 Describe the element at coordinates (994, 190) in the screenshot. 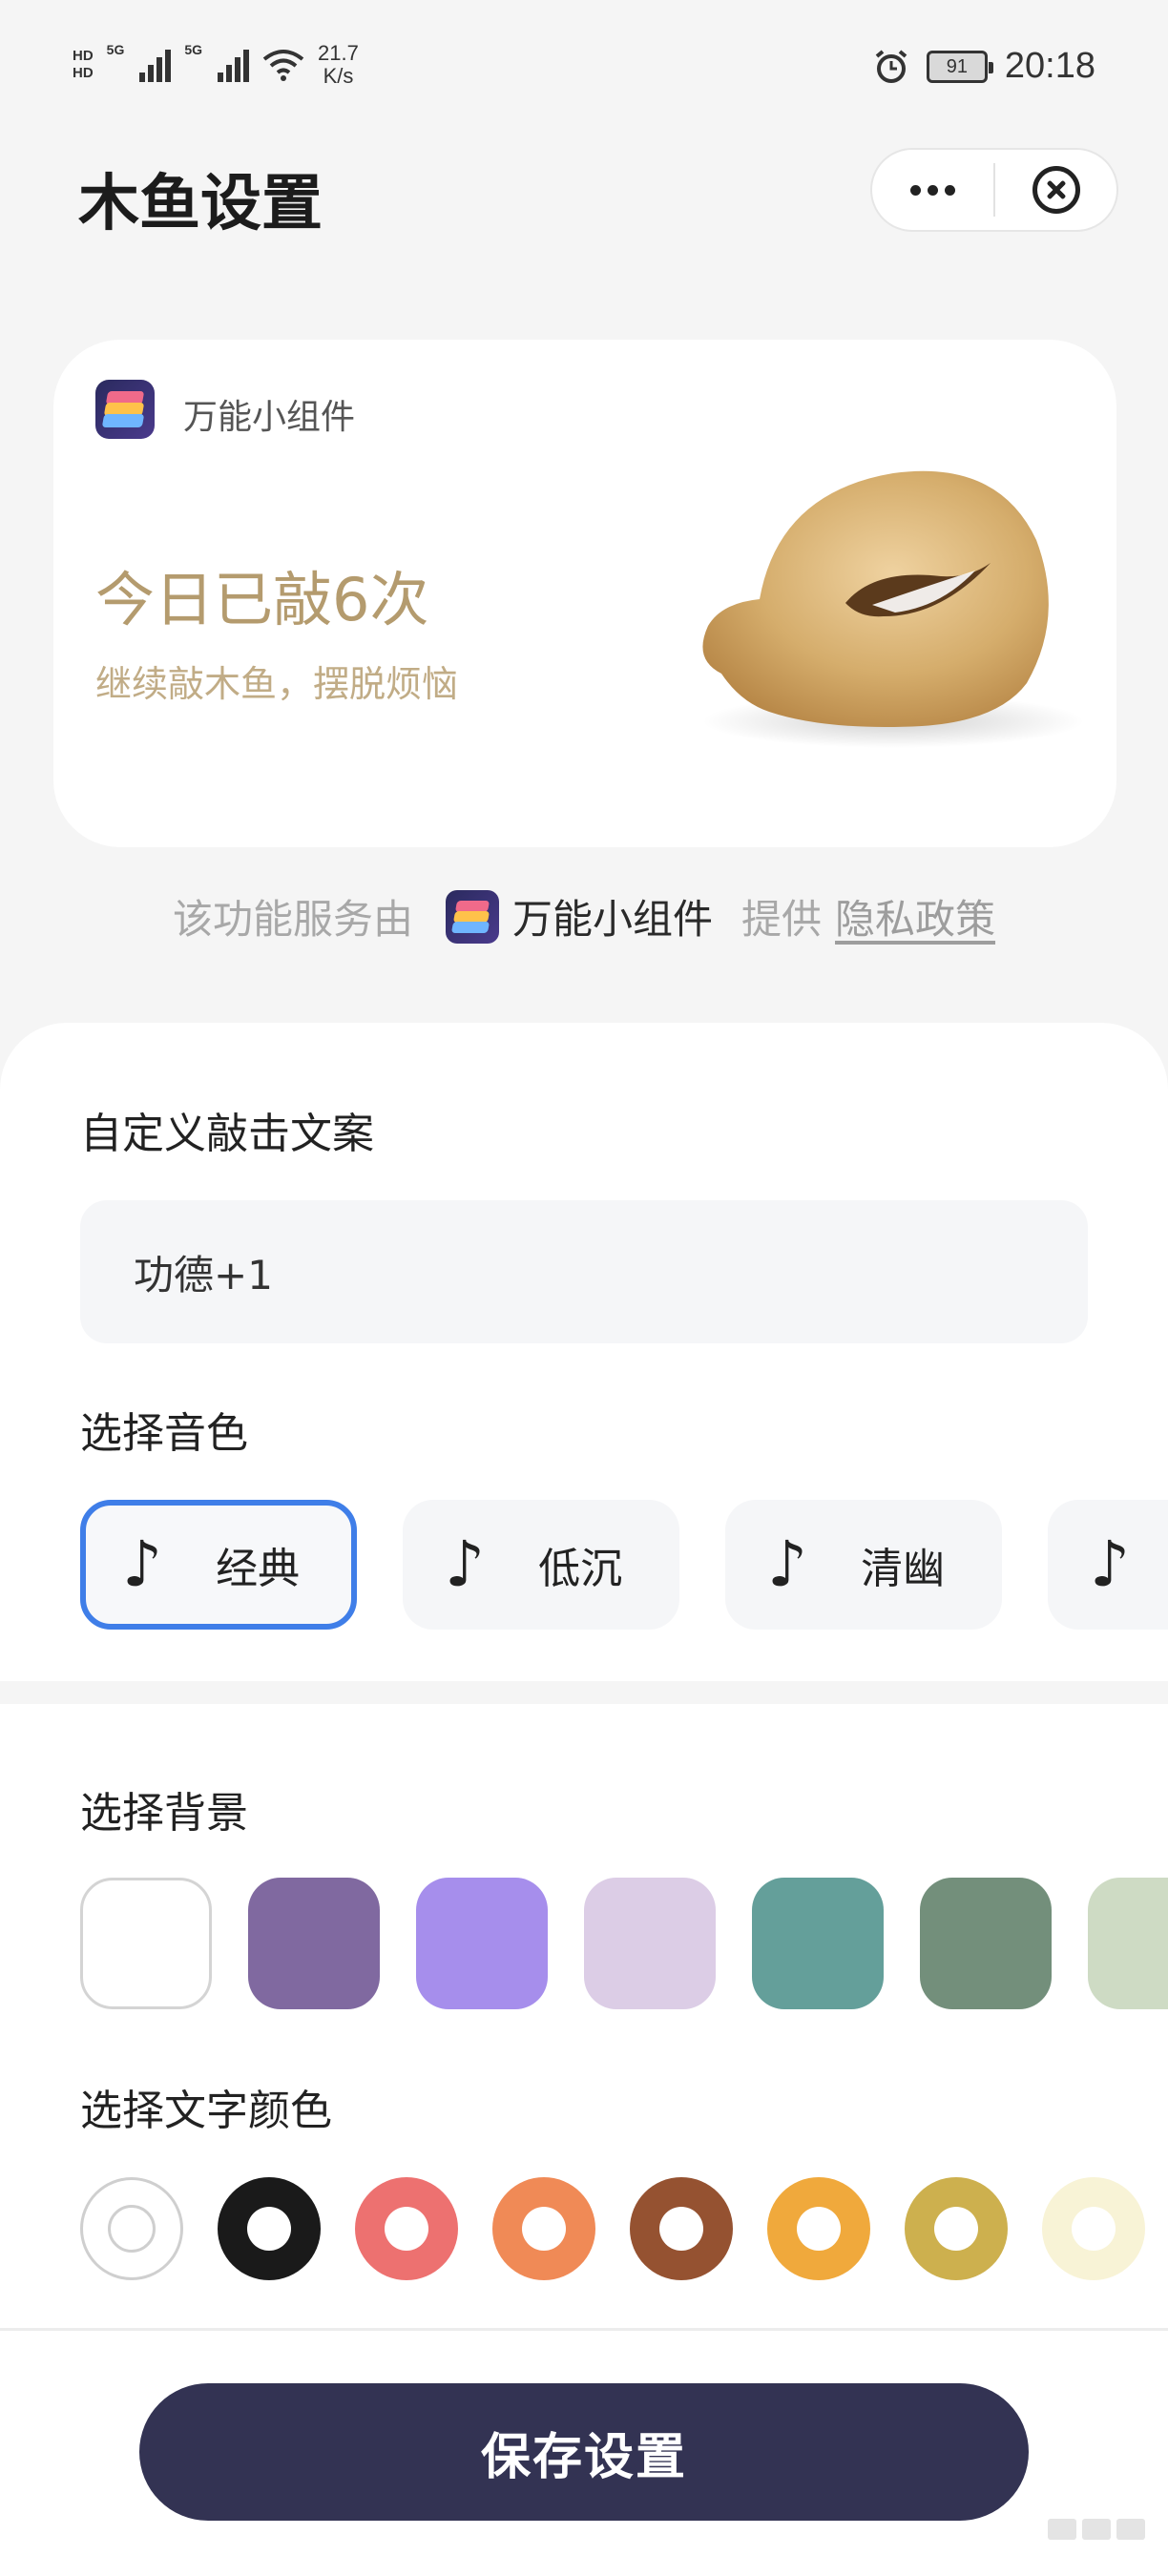

I see `mini-program-capsule` at that location.